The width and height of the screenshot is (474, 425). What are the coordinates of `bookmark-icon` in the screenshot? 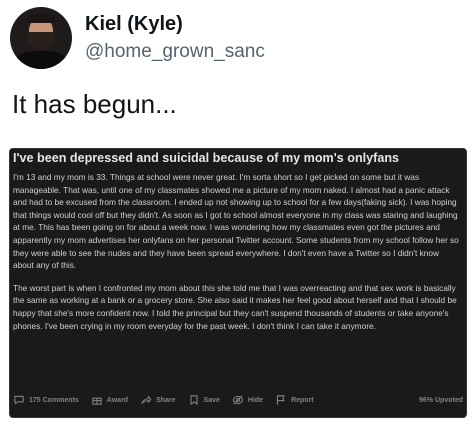 It's located at (194, 400).